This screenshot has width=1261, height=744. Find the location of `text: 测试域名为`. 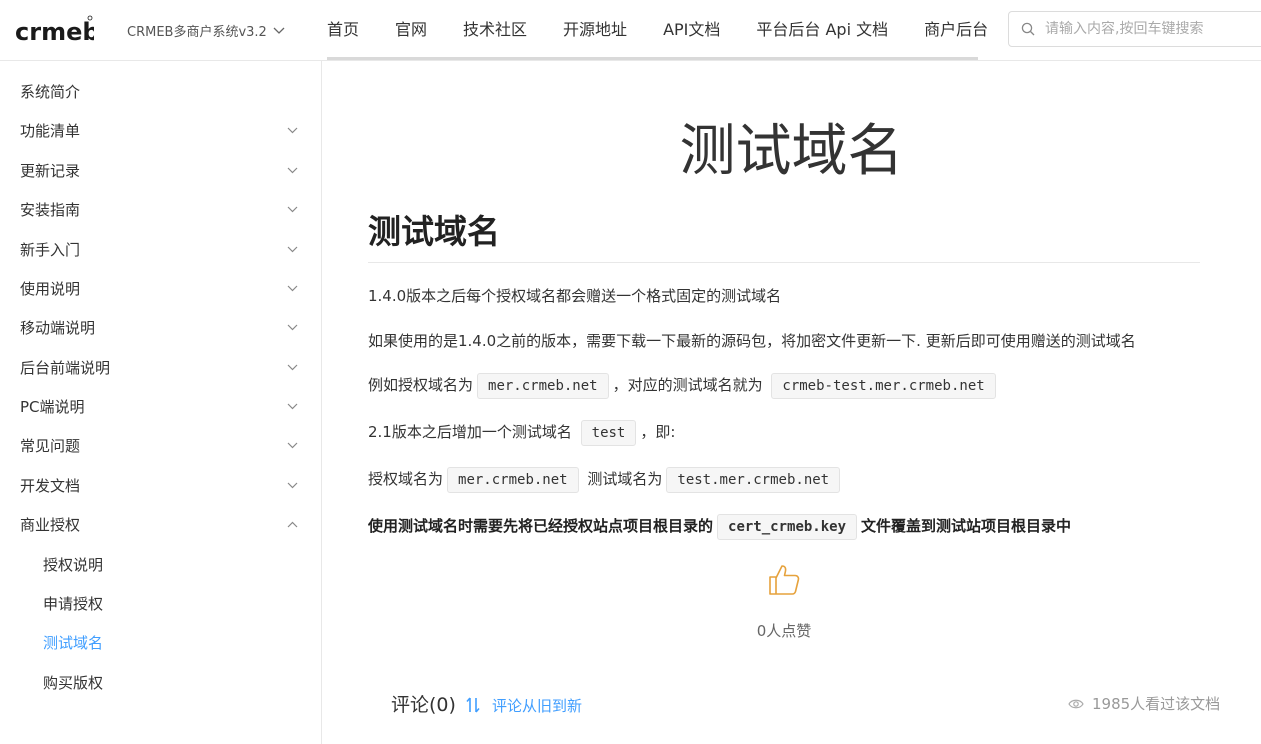

text: 测试域名为 is located at coordinates (625, 479).